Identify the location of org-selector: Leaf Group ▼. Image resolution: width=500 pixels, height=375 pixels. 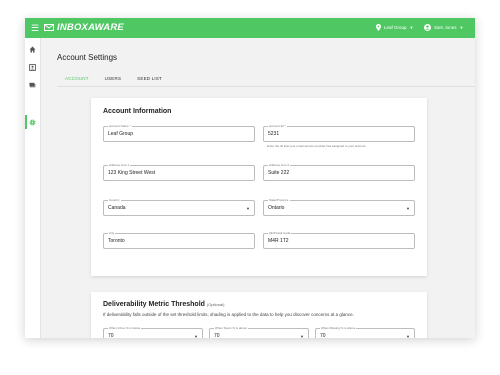
(394, 27).